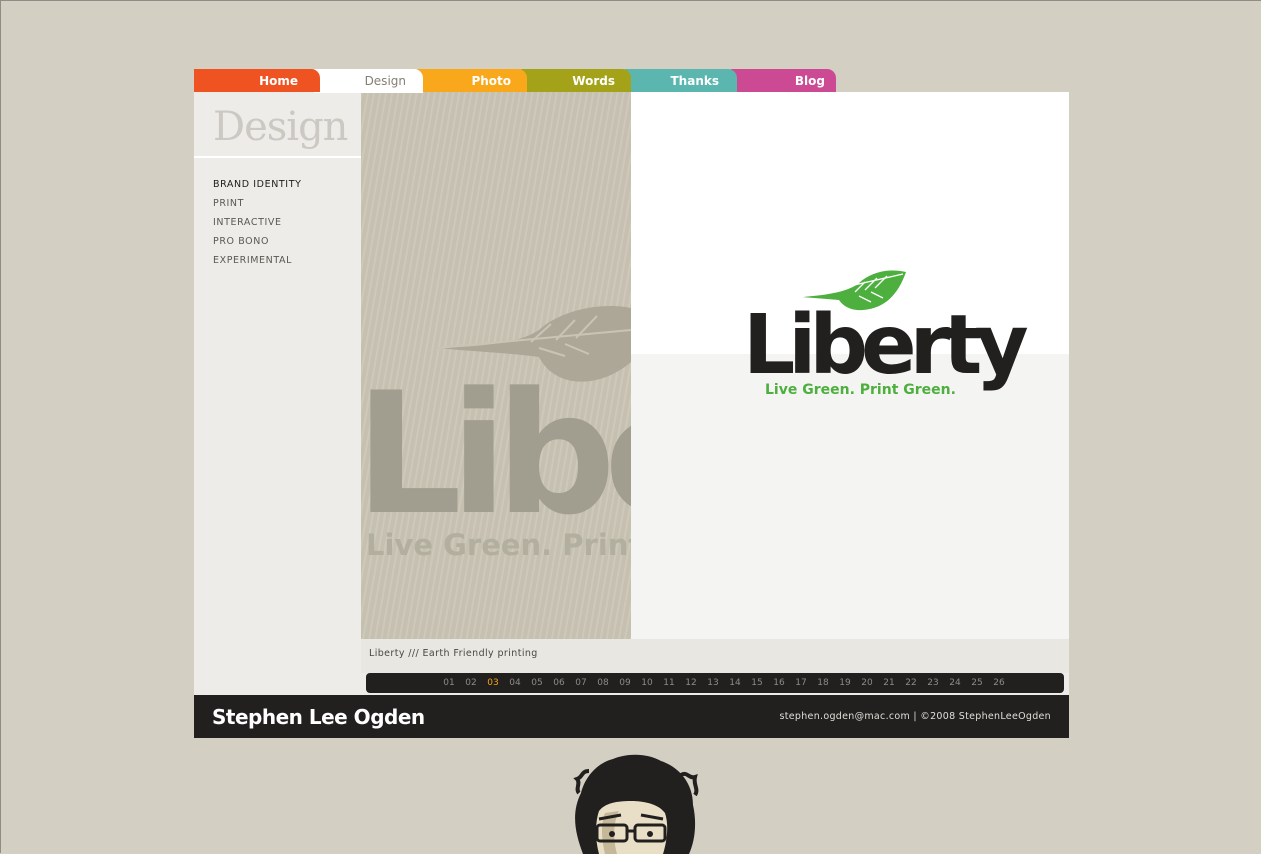 The width and height of the screenshot is (1261, 854). I want to click on pager-page-20: 20, so click(867, 683).